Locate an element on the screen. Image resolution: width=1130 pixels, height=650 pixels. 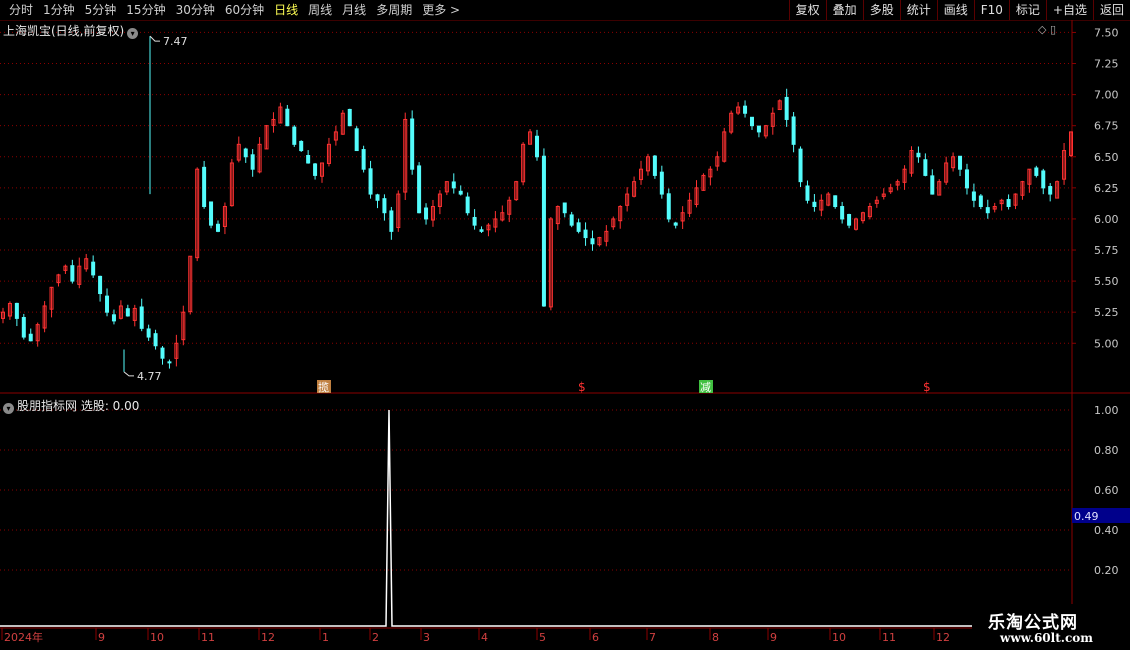
price-tick-label: 5.25 is located at coordinates (1106, 312).